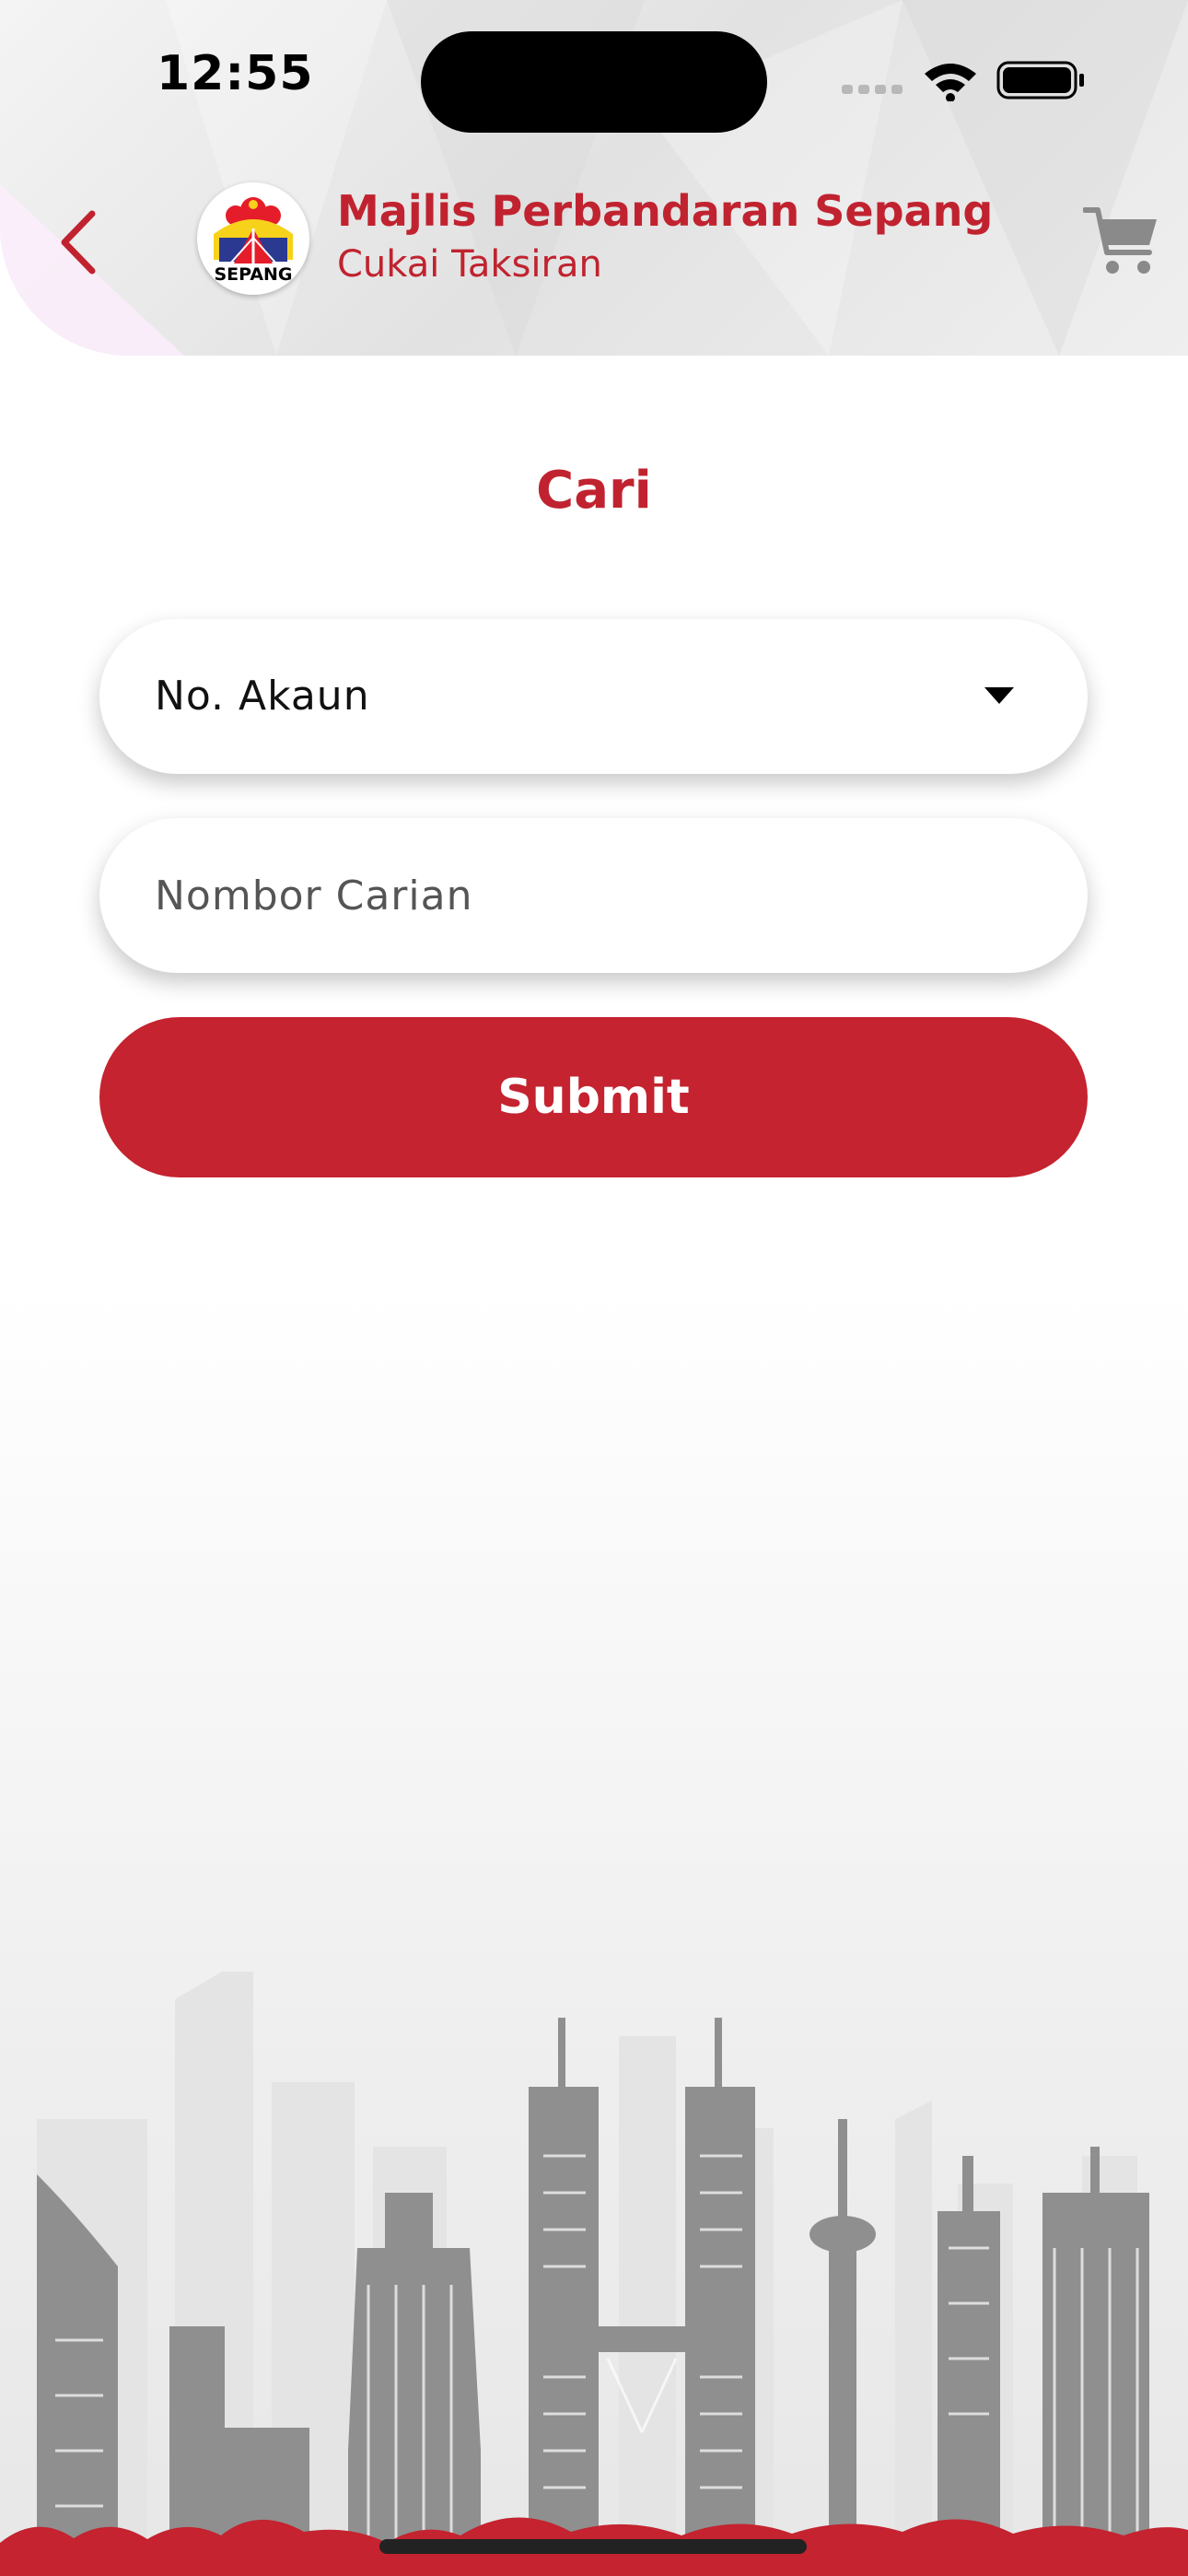 Image resolution: width=1188 pixels, height=2576 pixels. Describe the element at coordinates (951, 83) in the screenshot. I see `wifi-icon` at that location.